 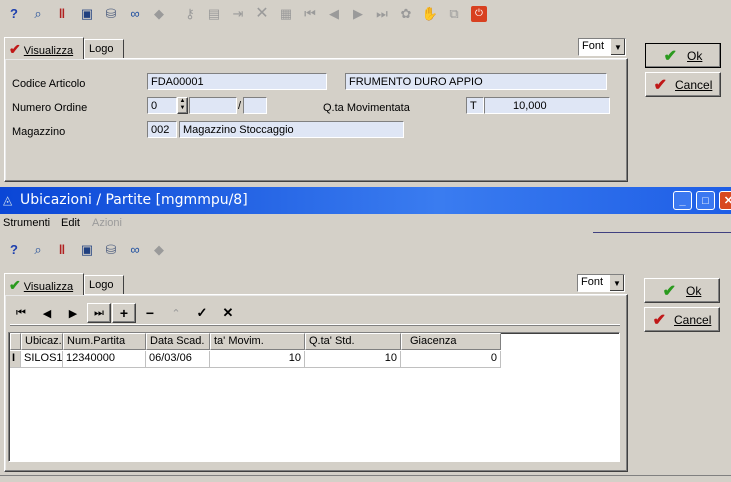 I want to click on cell-qta-std: 10, so click(x=353, y=359).